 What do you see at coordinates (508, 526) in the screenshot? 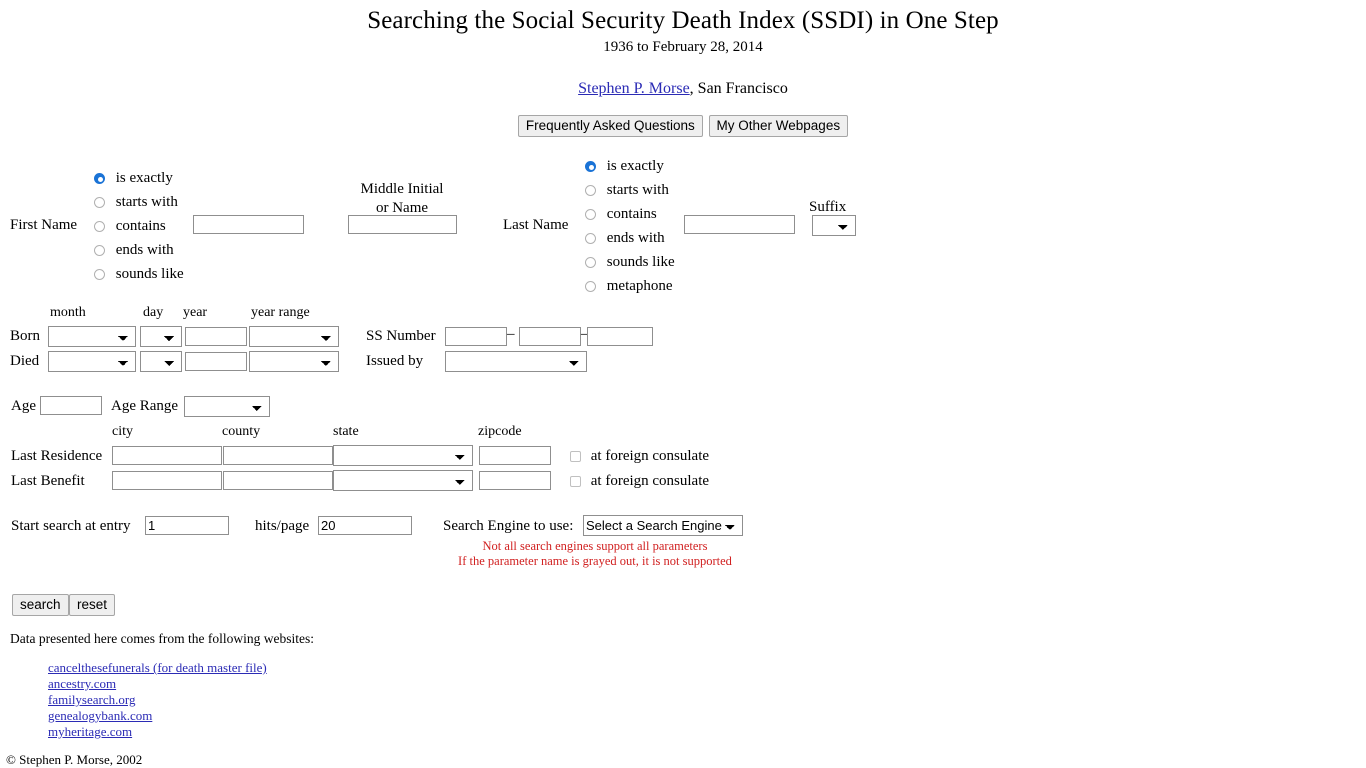
I see `search-engine-label: Search Engine to use:` at bounding box center [508, 526].